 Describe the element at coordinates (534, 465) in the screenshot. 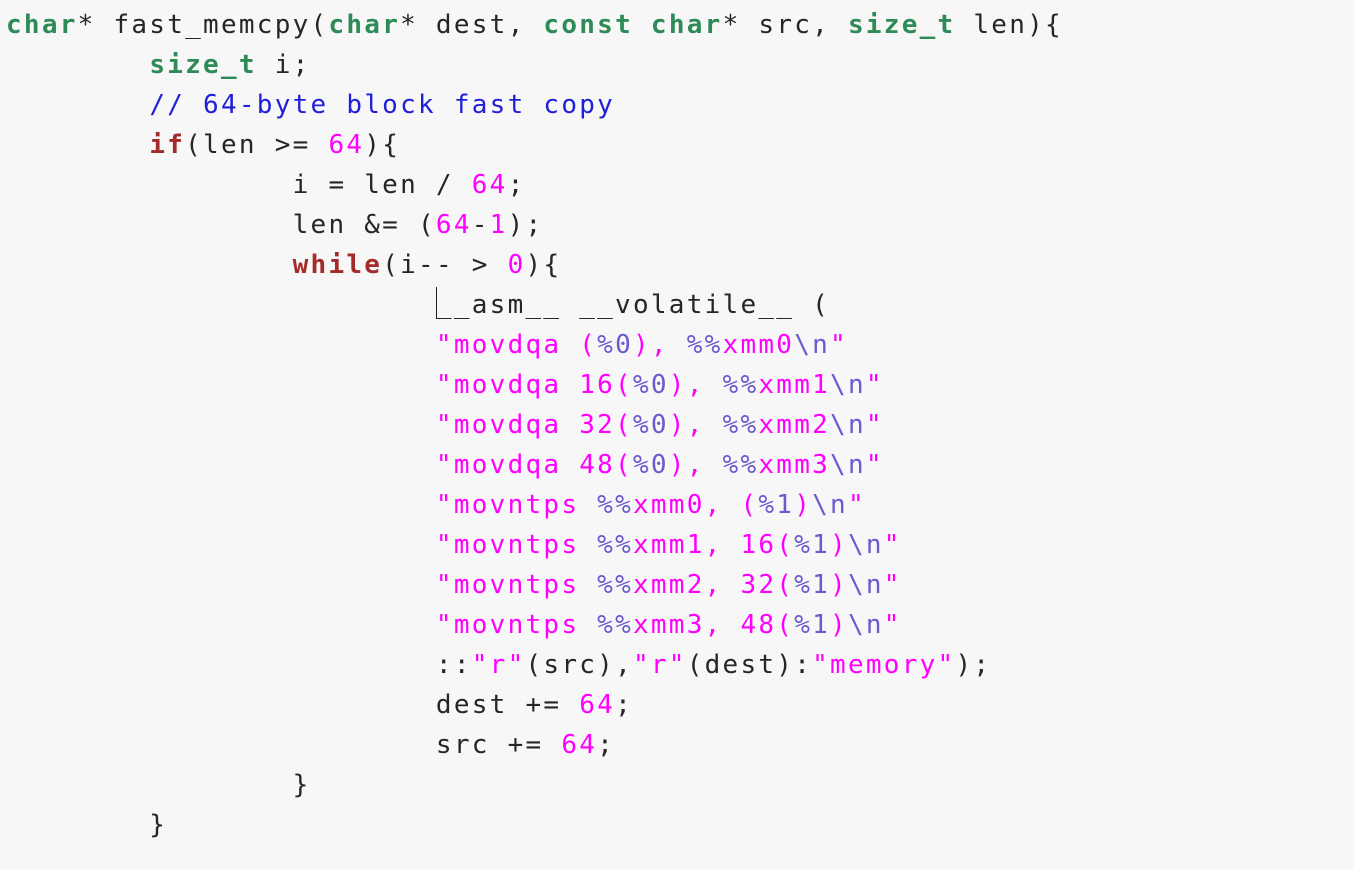

I see `code-line: "movdqa 48(%0), %%xmm3\n"` at that location.